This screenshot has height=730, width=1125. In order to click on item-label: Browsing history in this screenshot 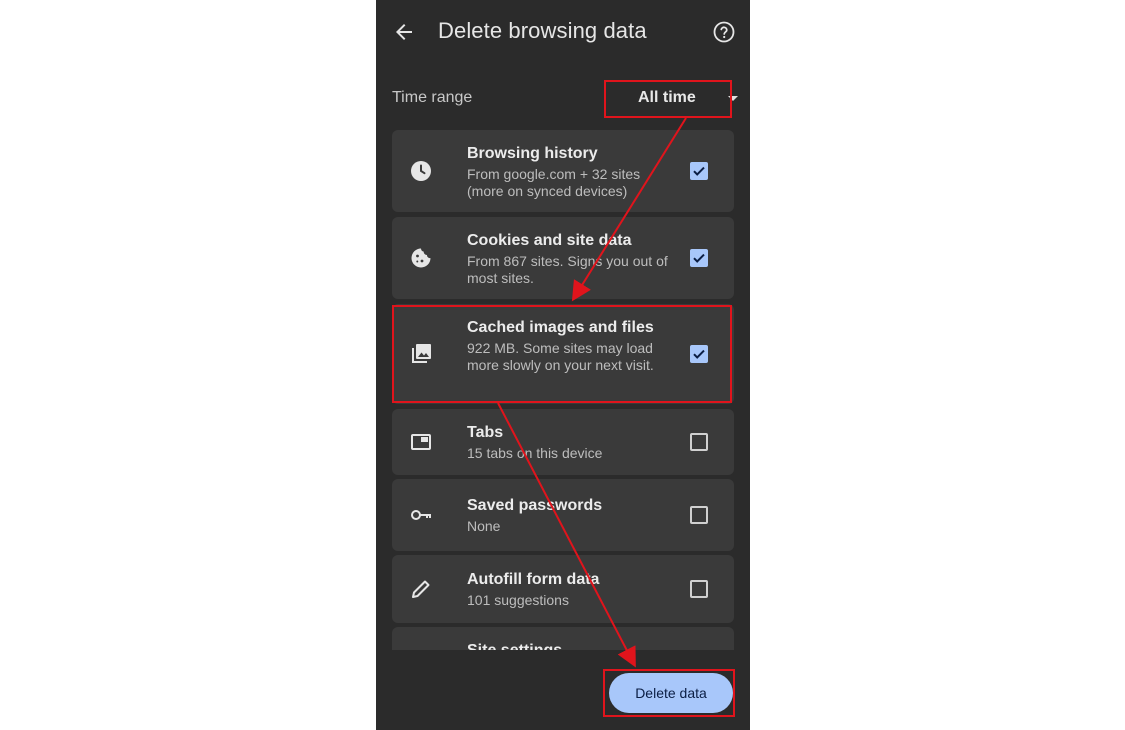, I will do `click(532, 153)`.